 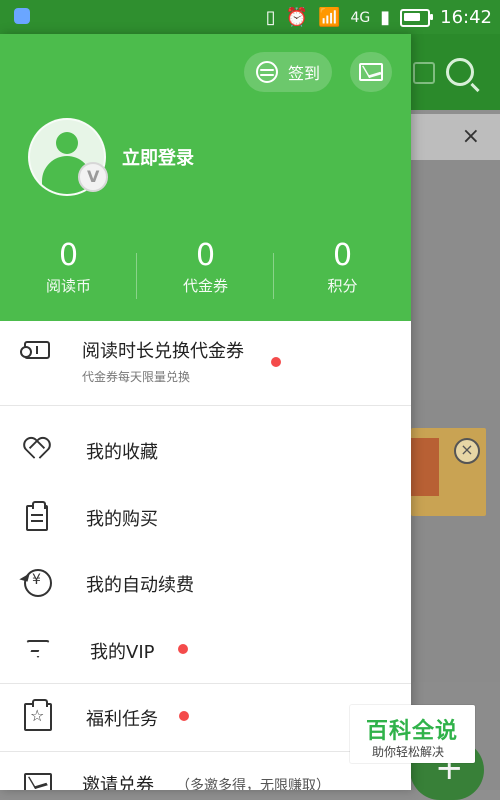 I want to click on sign-in-button: 签到, so click(x=288, y=72).